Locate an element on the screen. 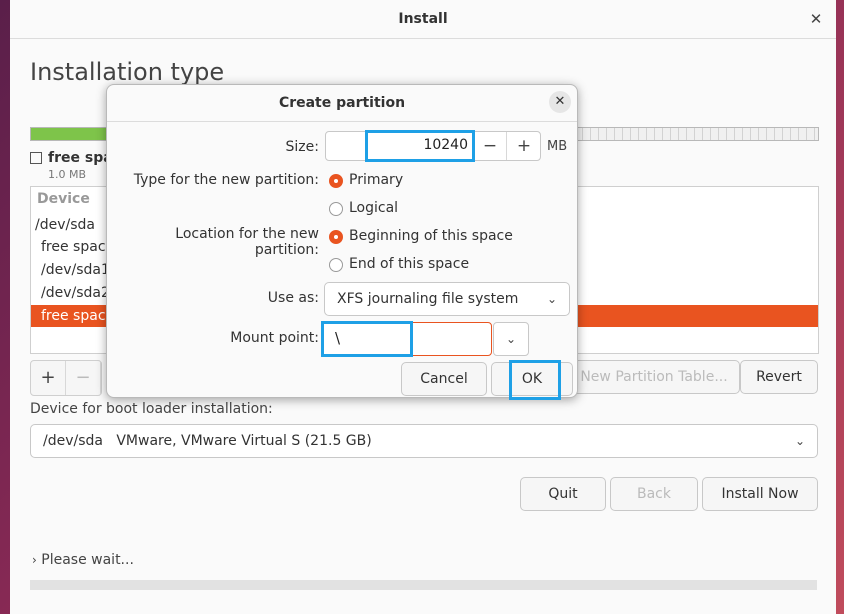 The height and width of the screenshot is (614, 844). location-end-label: End of this space is located at coordinates (409, 264).